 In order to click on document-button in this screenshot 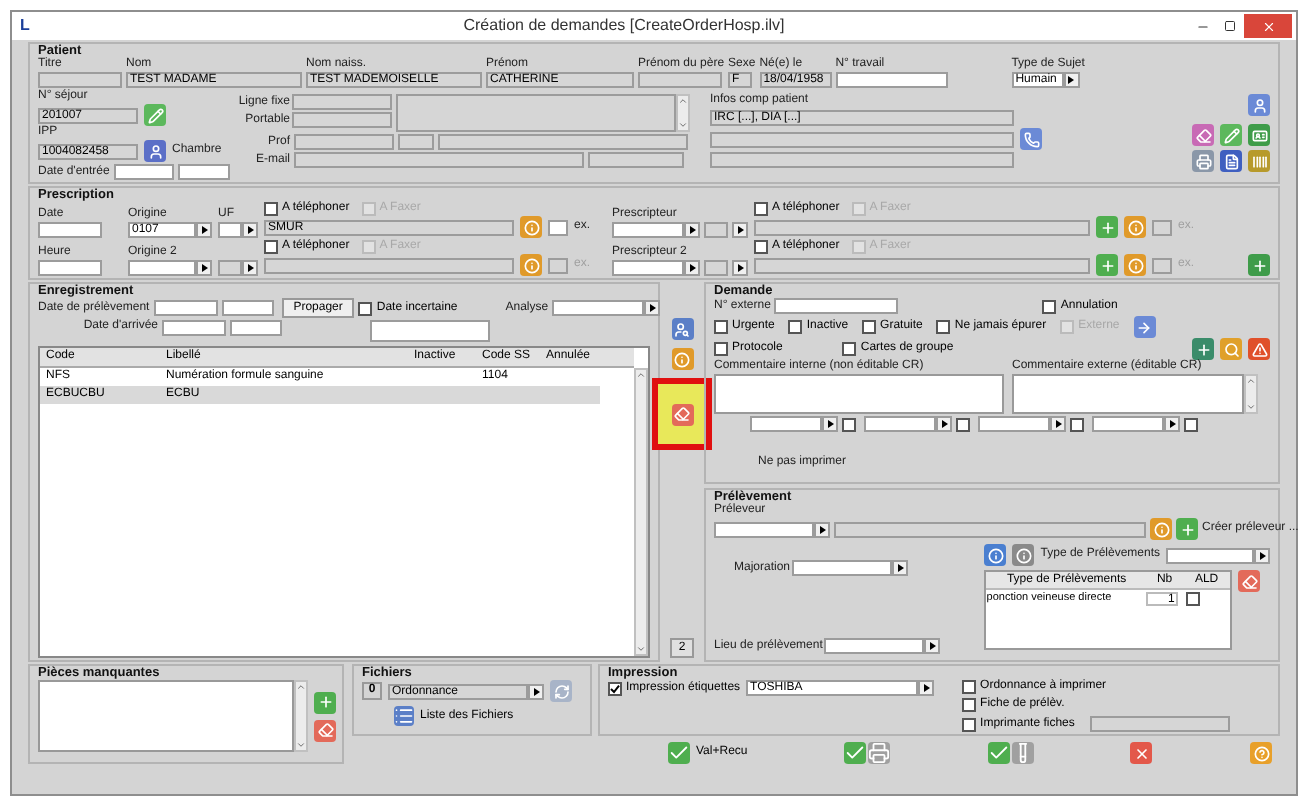, I will do `click(1231, 161)`.